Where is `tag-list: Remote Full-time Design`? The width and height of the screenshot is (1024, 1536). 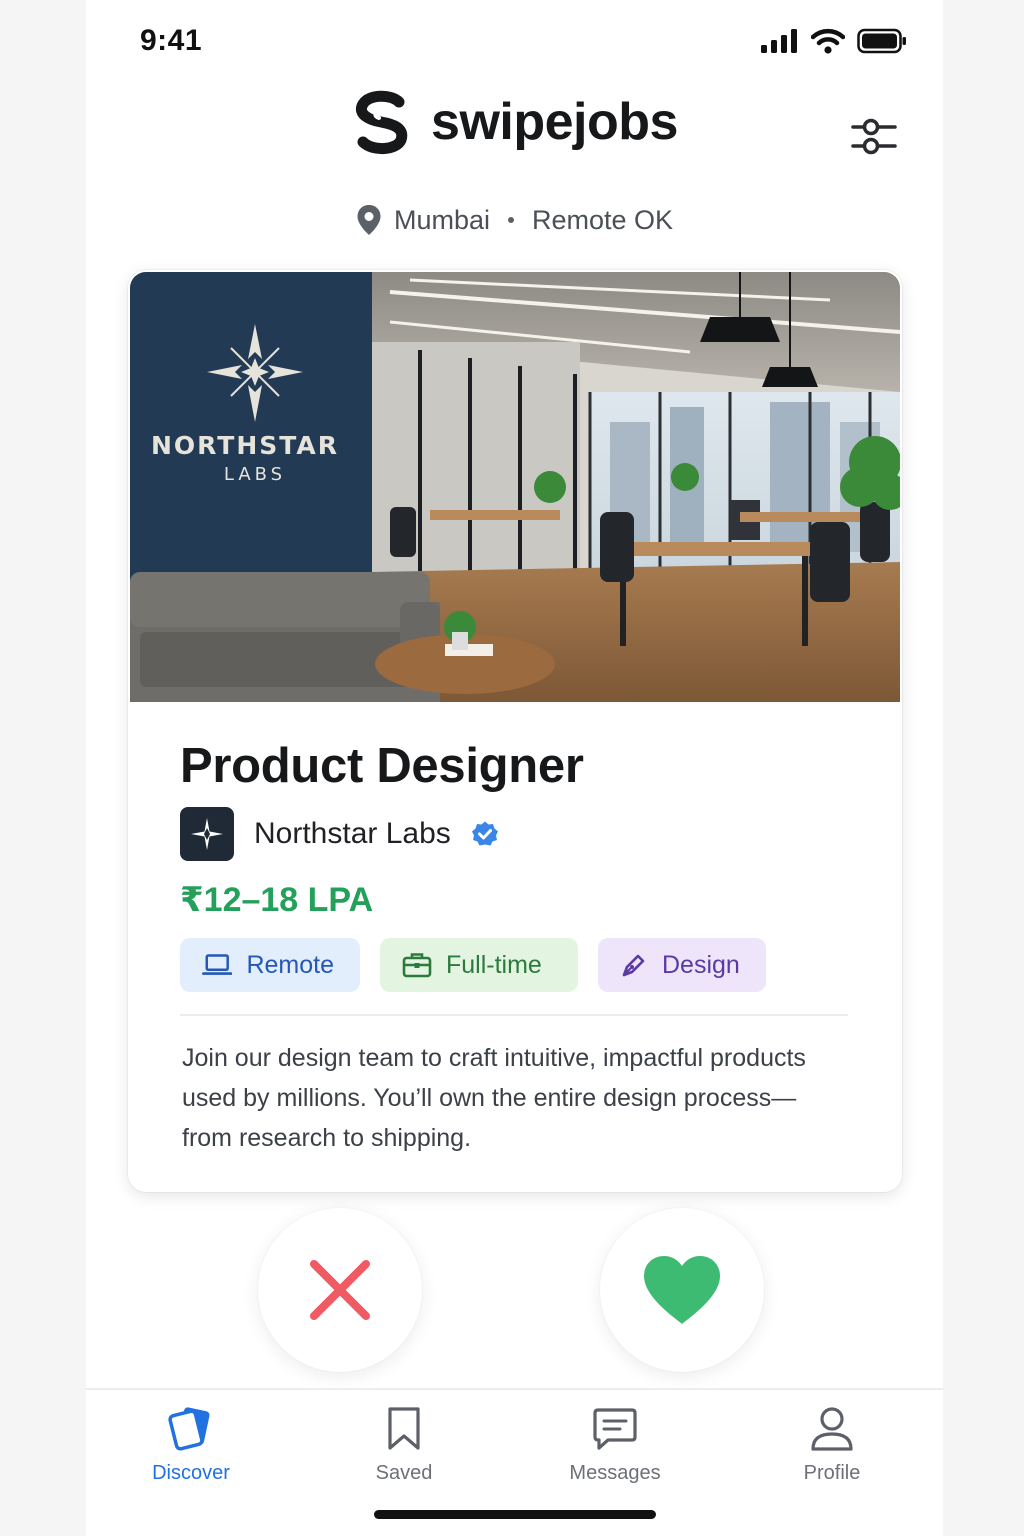 tag-list: Remote Full-time Design is located at coordinates (473, 965).